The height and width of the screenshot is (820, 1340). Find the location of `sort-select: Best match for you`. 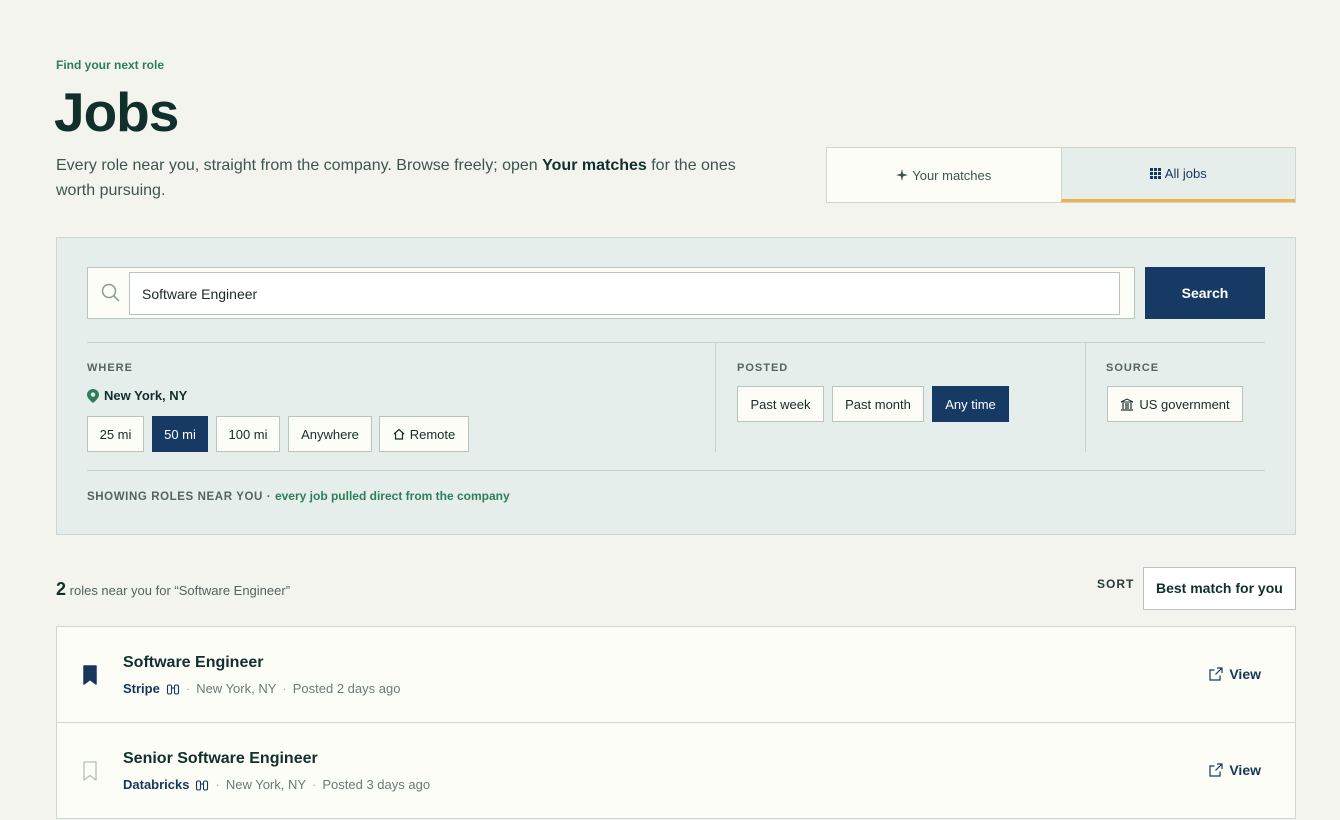

sort-select: Best match for you is located at coordinates (1219, 588).